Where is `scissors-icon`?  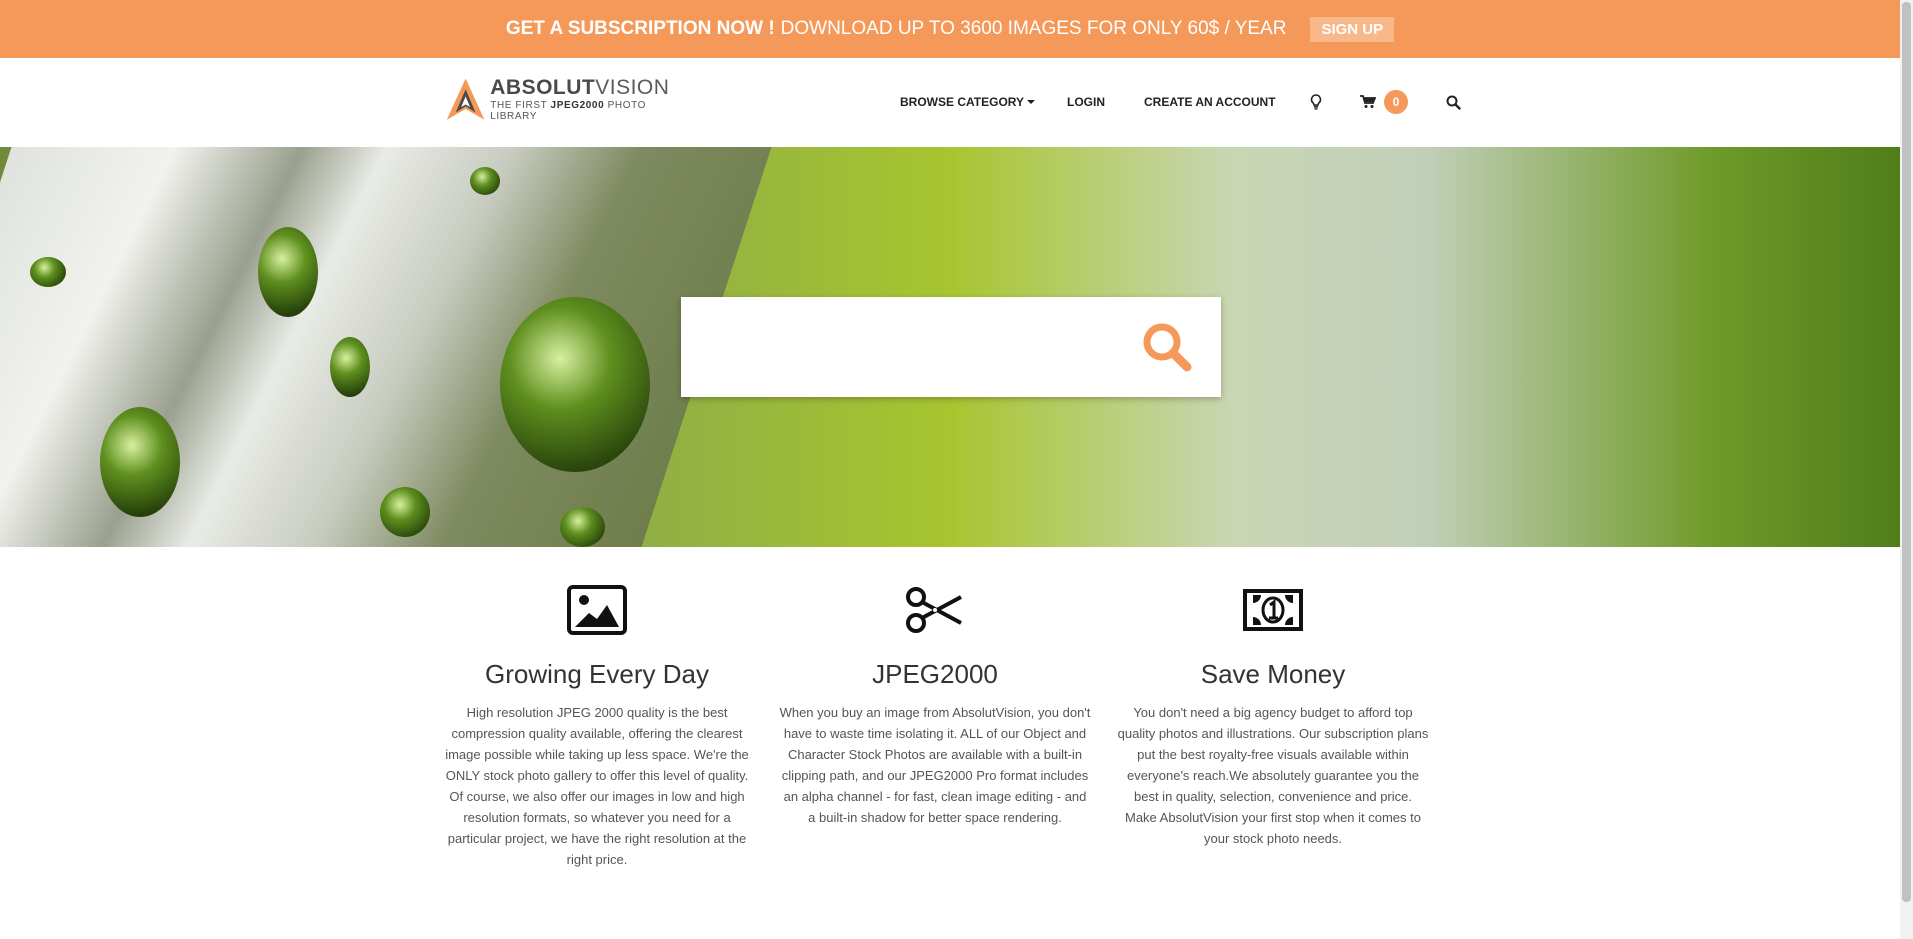 scissors-icon is located at coordinates (934, 610).